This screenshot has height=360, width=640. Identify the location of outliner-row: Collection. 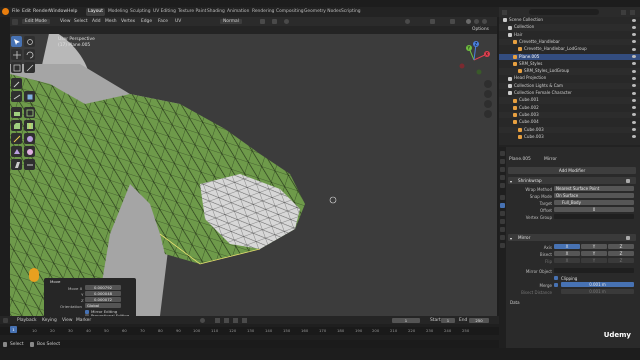
(569, 27).